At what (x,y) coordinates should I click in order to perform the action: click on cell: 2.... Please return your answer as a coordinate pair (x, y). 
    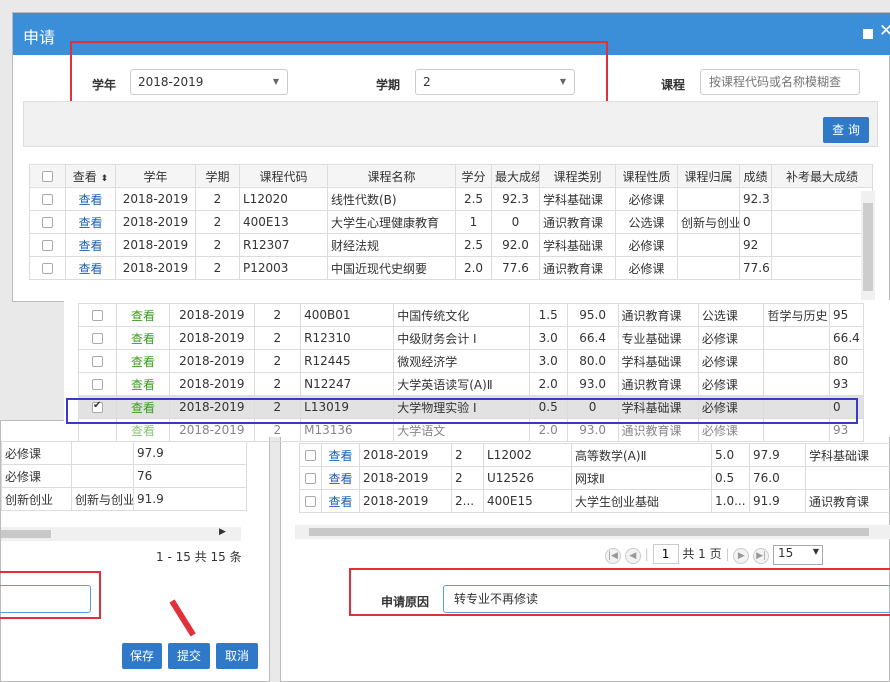
    Looking at the image, I should click on (467, 501).